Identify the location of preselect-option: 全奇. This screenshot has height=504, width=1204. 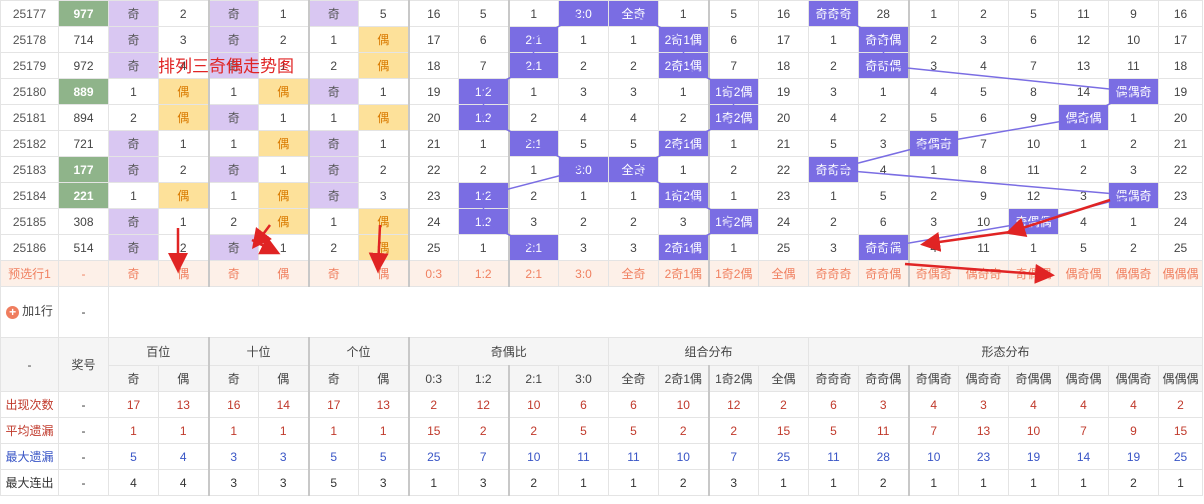
(633, 273).